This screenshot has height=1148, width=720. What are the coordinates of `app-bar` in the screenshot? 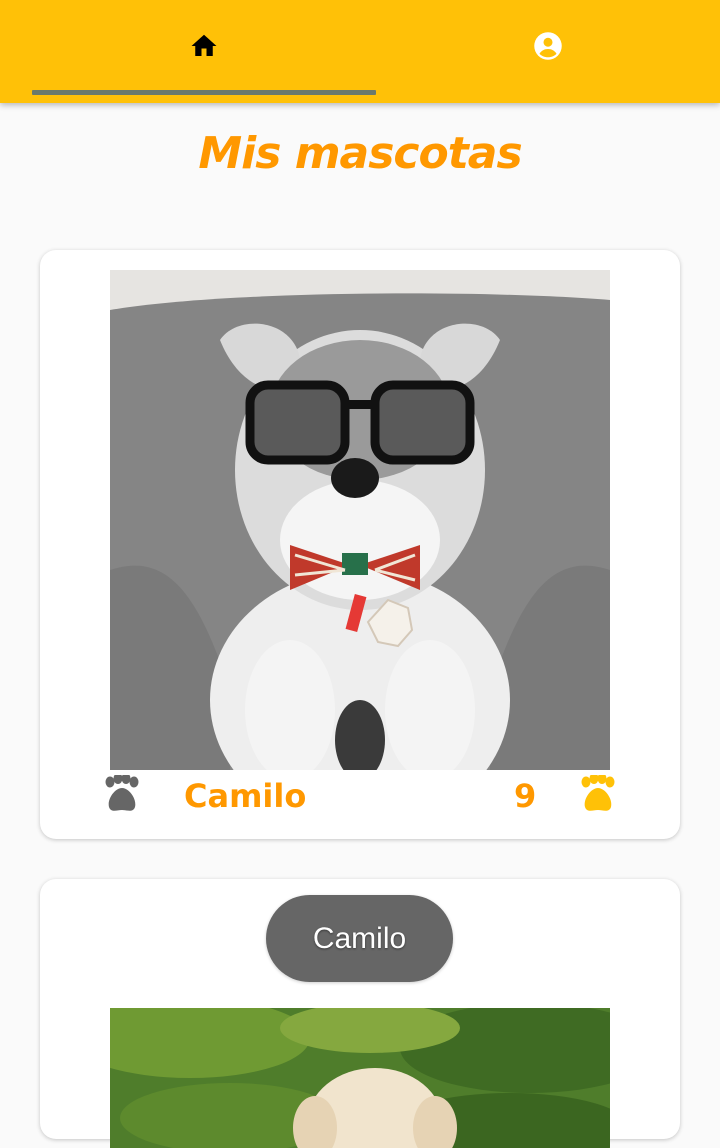 It's located at (360, 51).